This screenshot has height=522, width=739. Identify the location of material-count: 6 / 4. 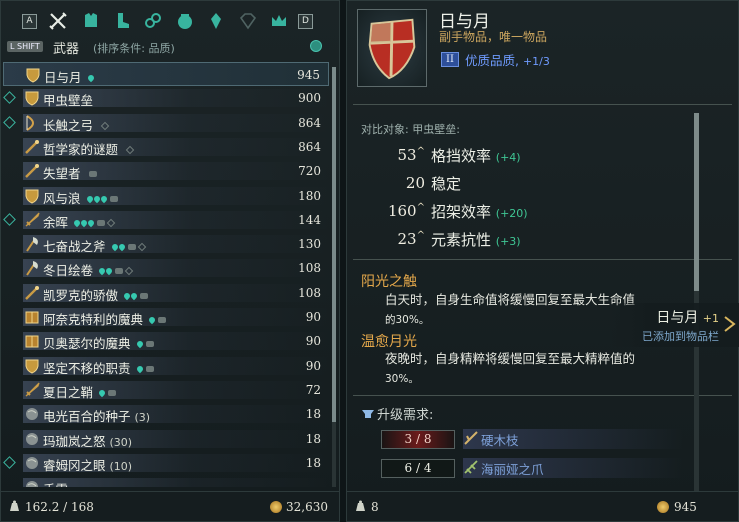
(418, 468).